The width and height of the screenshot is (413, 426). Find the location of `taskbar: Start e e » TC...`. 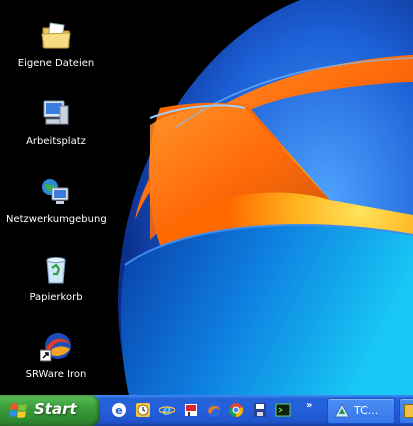

taskbar: Start e e » TC... is located at coordinates (206, 410).